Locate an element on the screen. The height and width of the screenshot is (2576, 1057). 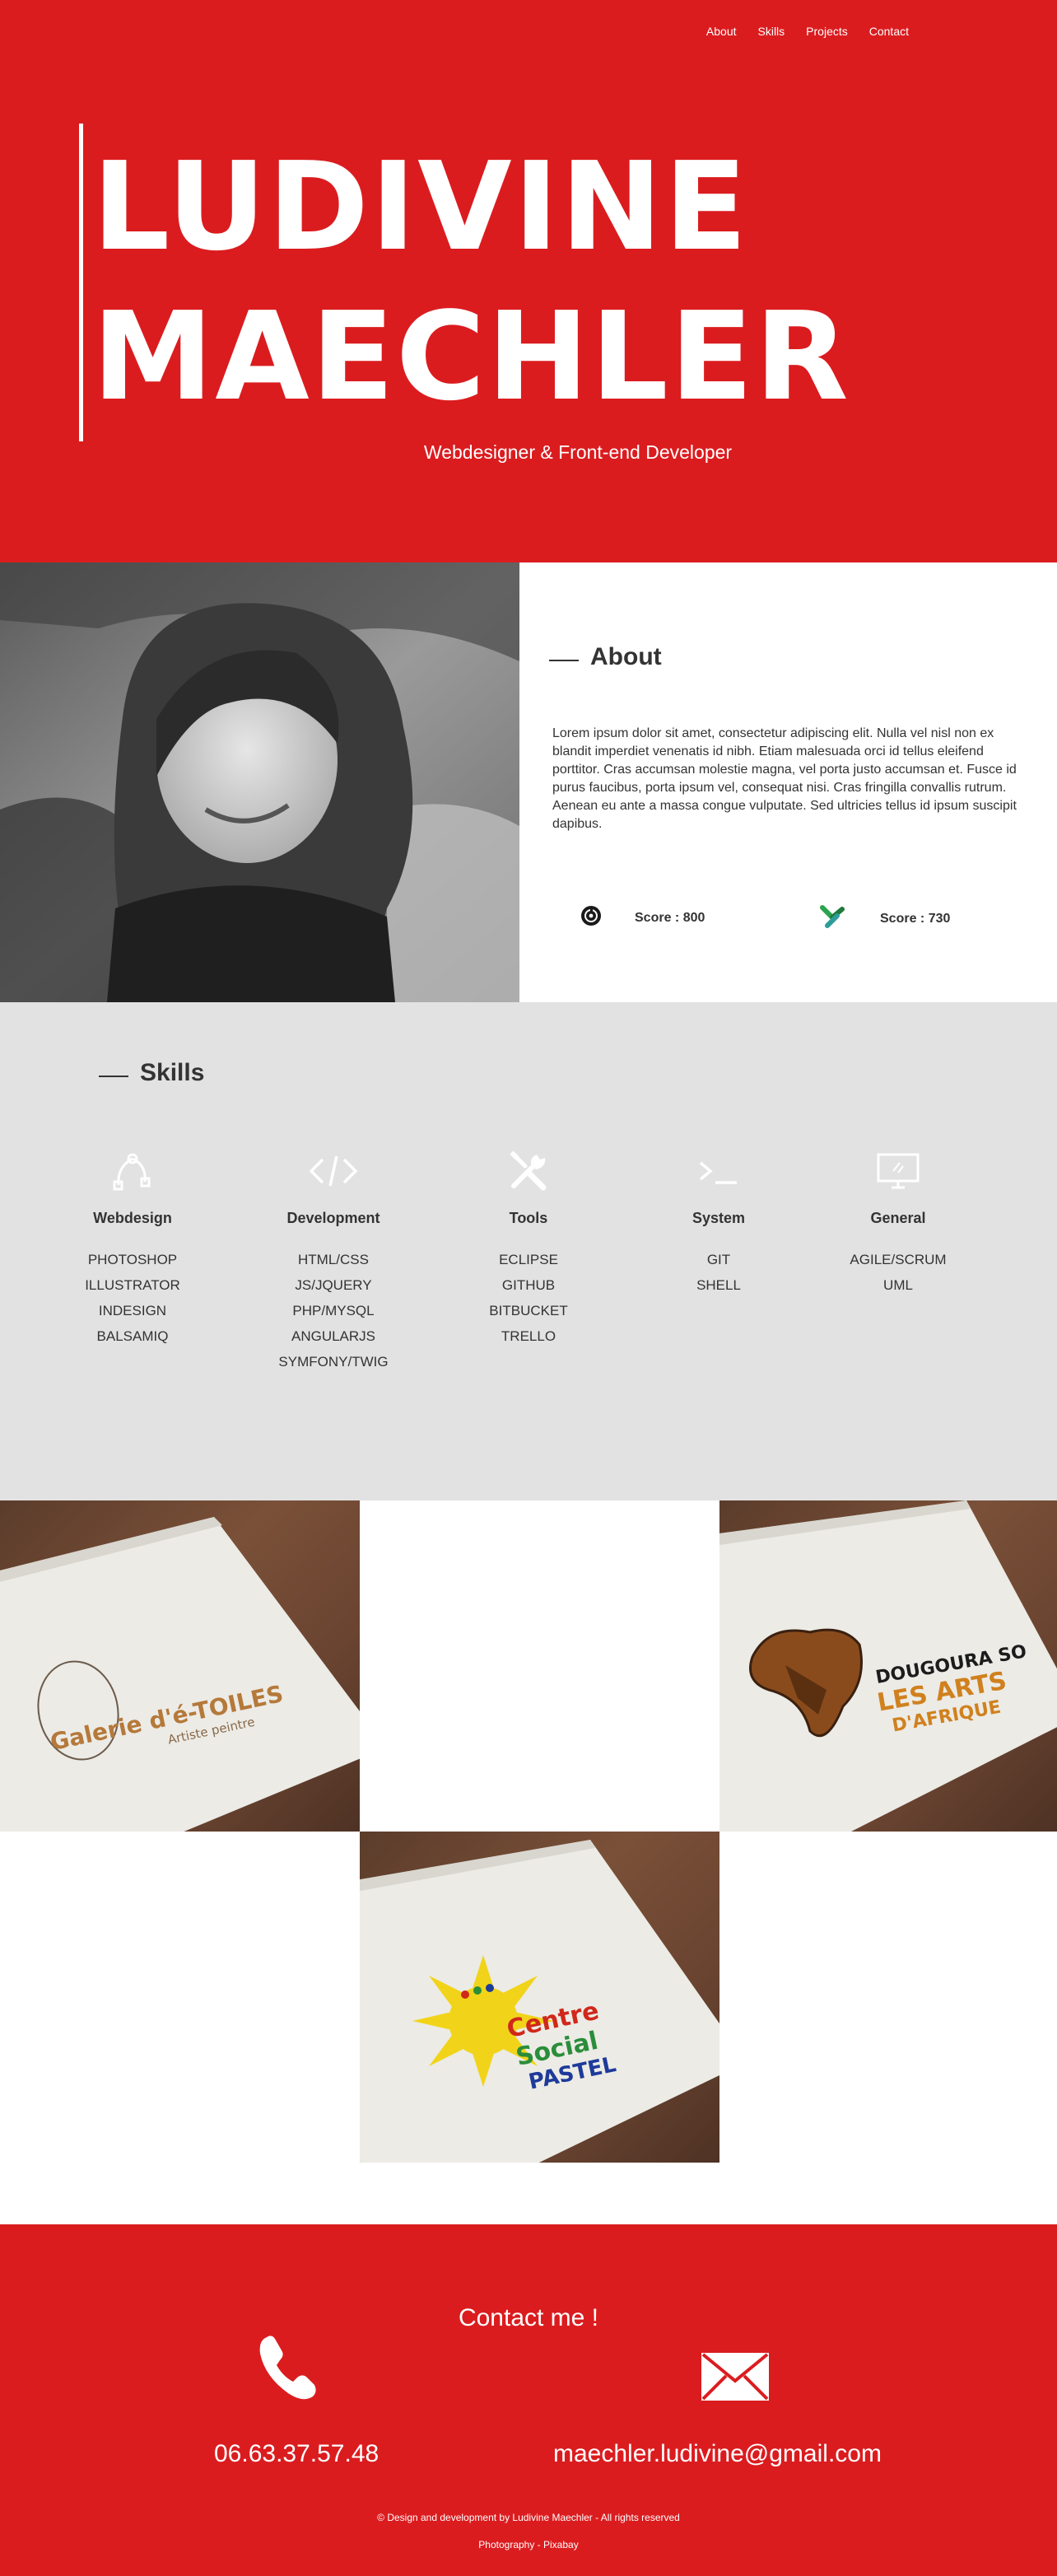
skill-list: GIT SHELL is located at coordinates (718, 1272).